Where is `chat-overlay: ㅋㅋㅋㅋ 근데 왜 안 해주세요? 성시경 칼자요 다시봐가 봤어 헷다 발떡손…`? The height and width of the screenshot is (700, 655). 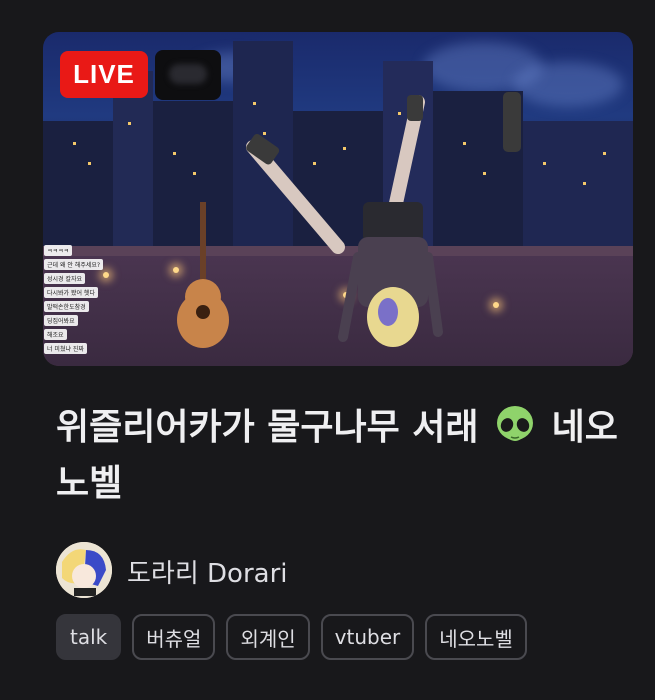
chat-overlay: ㅋㅋㅋㅋ 근데 왜 안 해주세요? 성시경 칼자요 다시봐가 봤어 헷다 발떡손… is located at coordinates (89, 296).